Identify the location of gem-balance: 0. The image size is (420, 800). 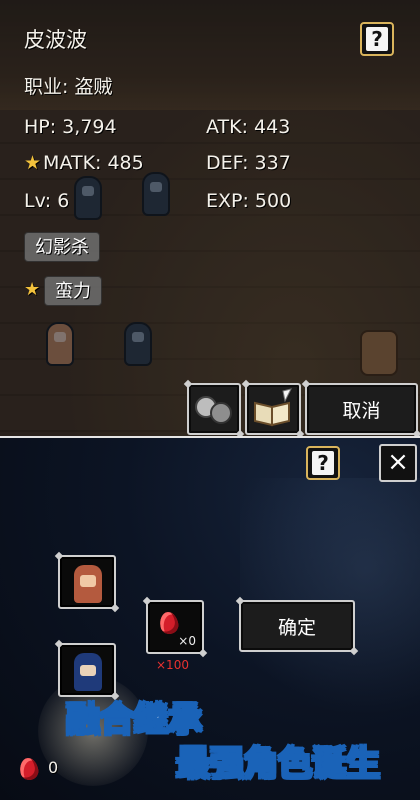
(53, 767).